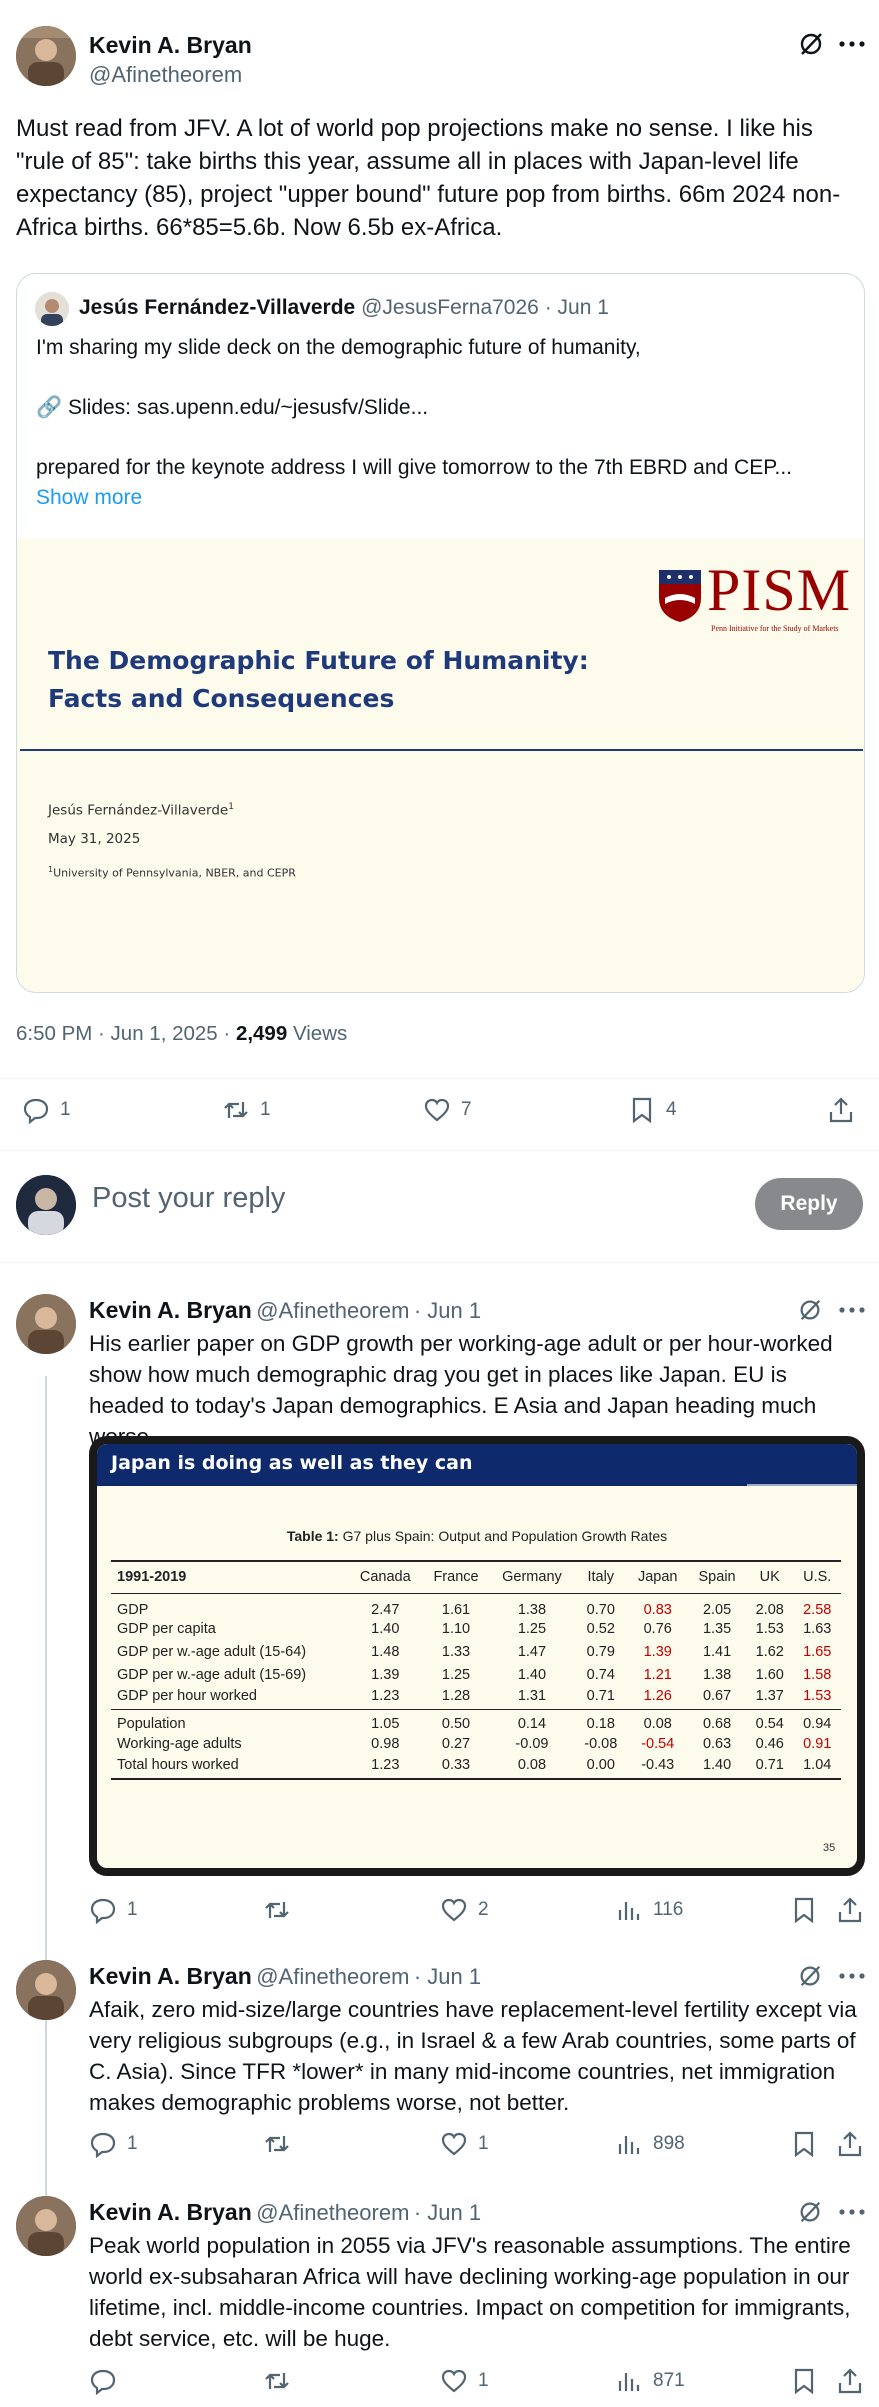 This screenshot has height=2407, width=879. I want to click on table-header-period: 1991-2019, so click(152, 1577).